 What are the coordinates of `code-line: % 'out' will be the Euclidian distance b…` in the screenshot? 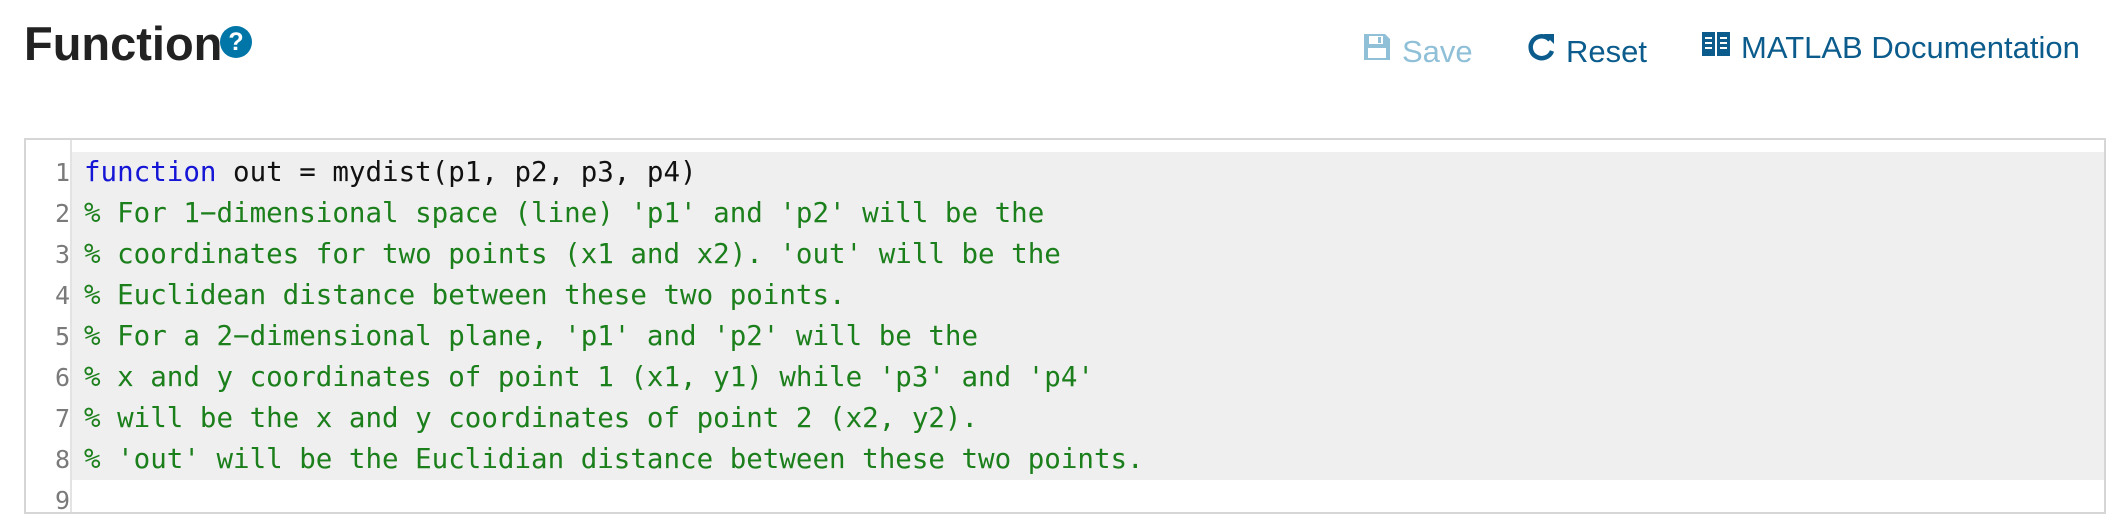 It's located at (1088, 459).